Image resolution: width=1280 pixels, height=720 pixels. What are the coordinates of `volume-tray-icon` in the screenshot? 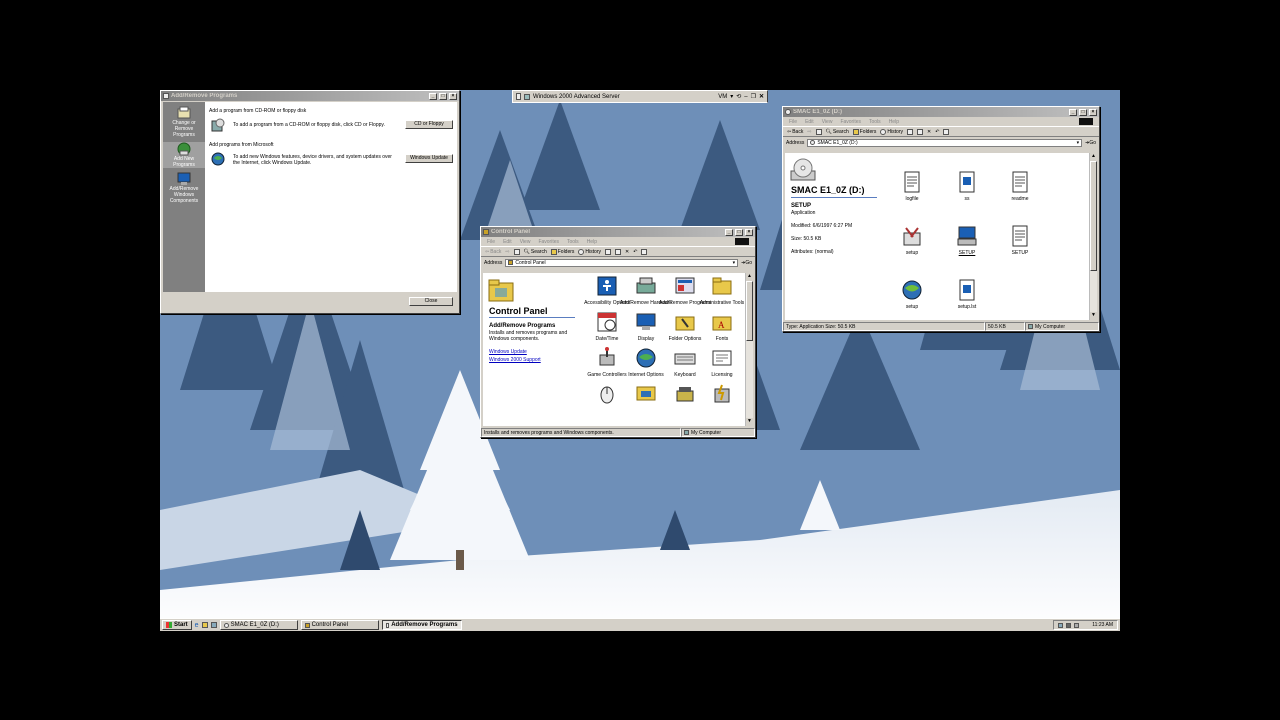 It's located at (1069, 625).